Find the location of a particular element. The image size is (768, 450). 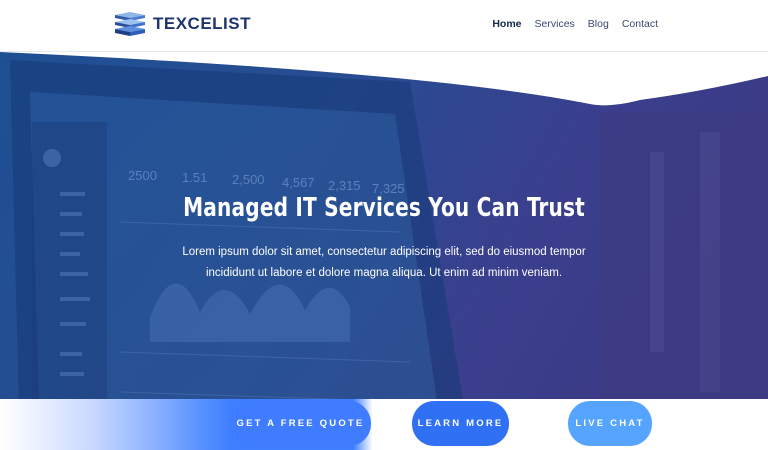

brand-name: TEXCELIST is located at coordinates (202, 23).